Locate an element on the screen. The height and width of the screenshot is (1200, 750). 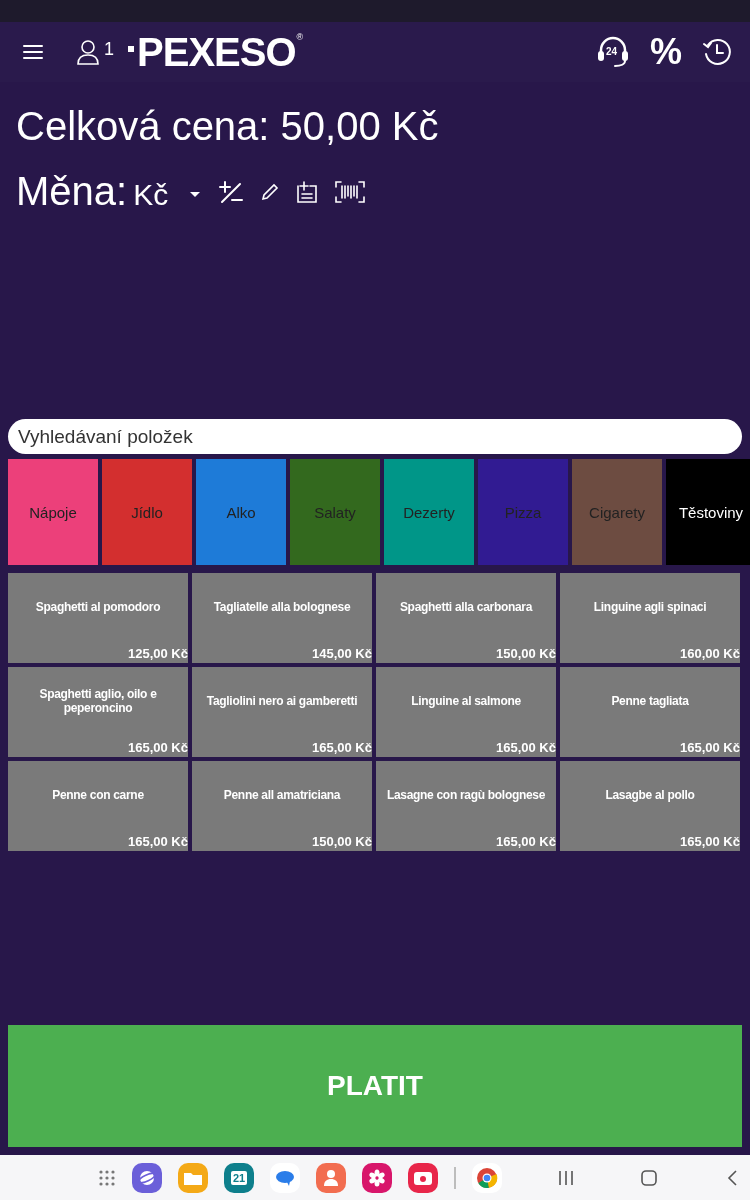
support-label: 24 is located at coordinates (612, 51).